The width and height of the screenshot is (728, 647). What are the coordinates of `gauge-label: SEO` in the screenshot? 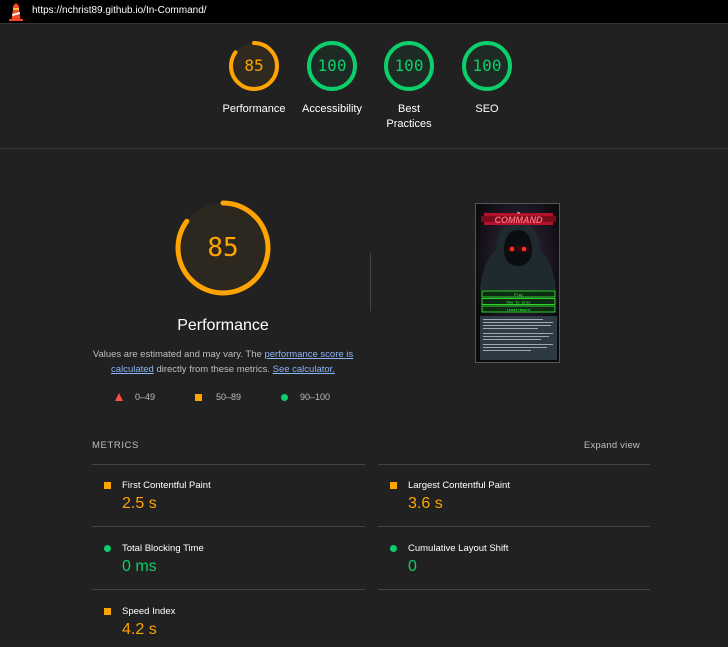 It's located at (487, 109).